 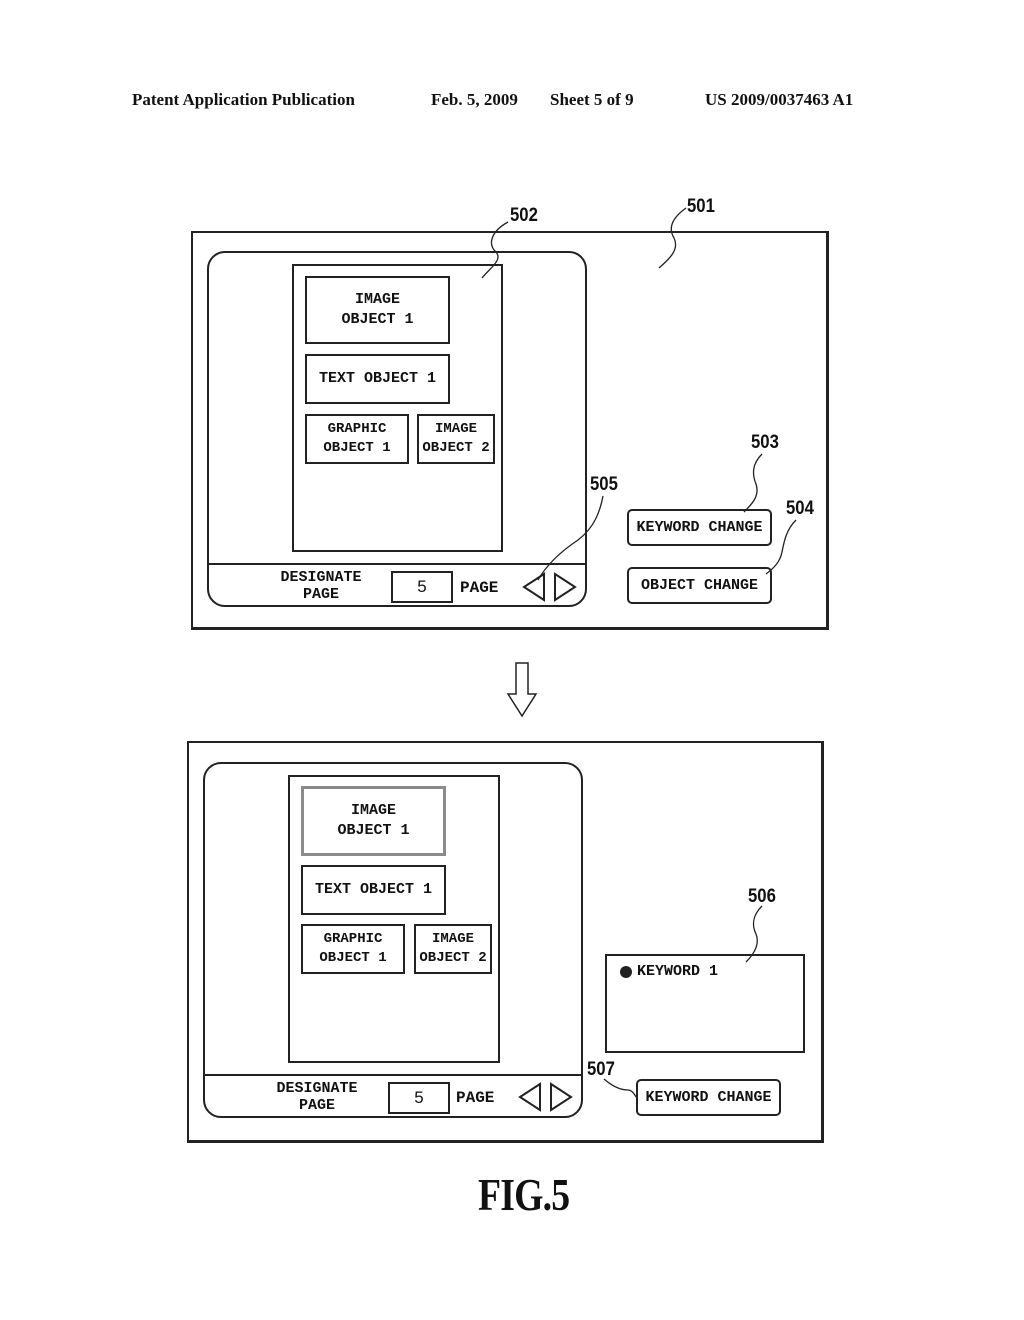 What do you see at coordinates (592, 99) in the screenshot?
I see `sheet-number: Sheet 5 of 9` at bounding box center [592, 99].